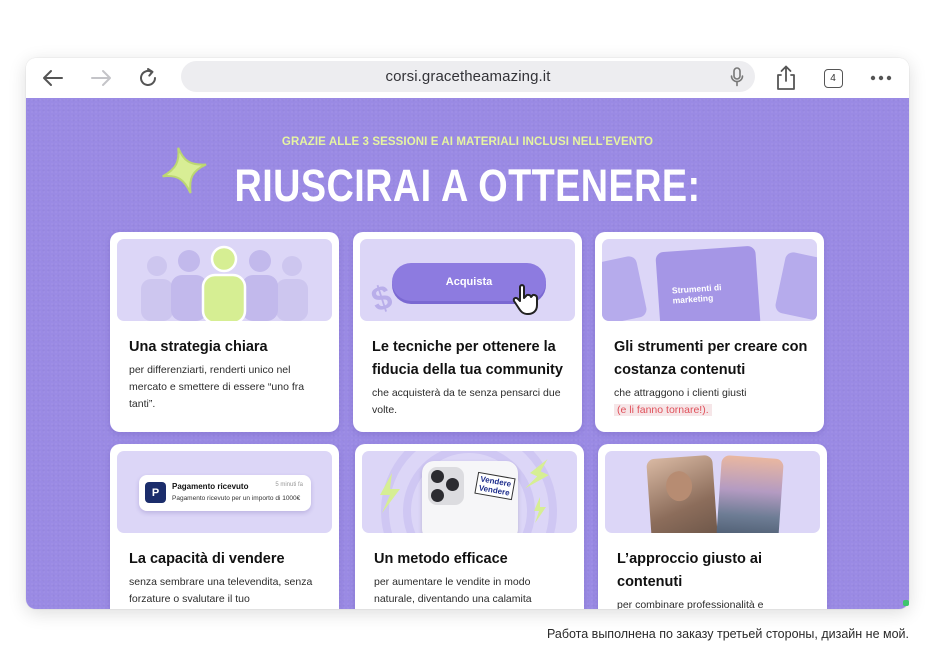 The image size is (935, 664). I want to click on dollar-icon: $, so click(382, 297).